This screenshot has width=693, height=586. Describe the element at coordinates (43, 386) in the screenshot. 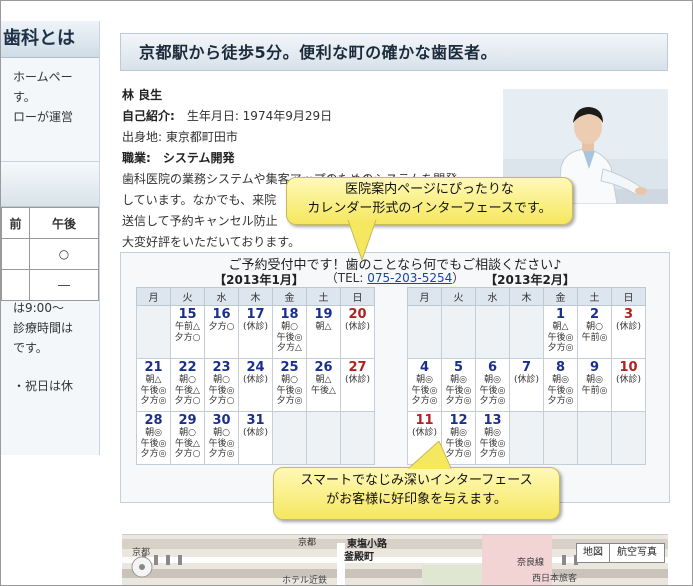

I see `sidebar-note: ・祝日は休` at that location.